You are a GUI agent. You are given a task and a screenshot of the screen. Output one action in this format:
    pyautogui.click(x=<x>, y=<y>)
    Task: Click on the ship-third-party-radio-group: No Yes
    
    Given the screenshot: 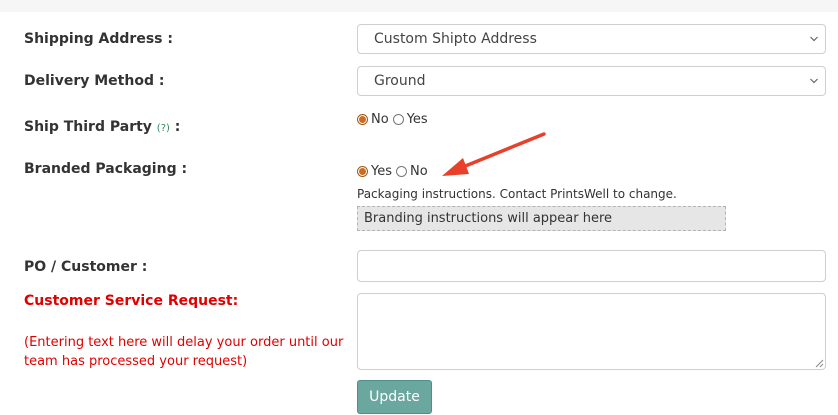 What is the action you would take?
    pyautogui.click(x=394, y=119)
    